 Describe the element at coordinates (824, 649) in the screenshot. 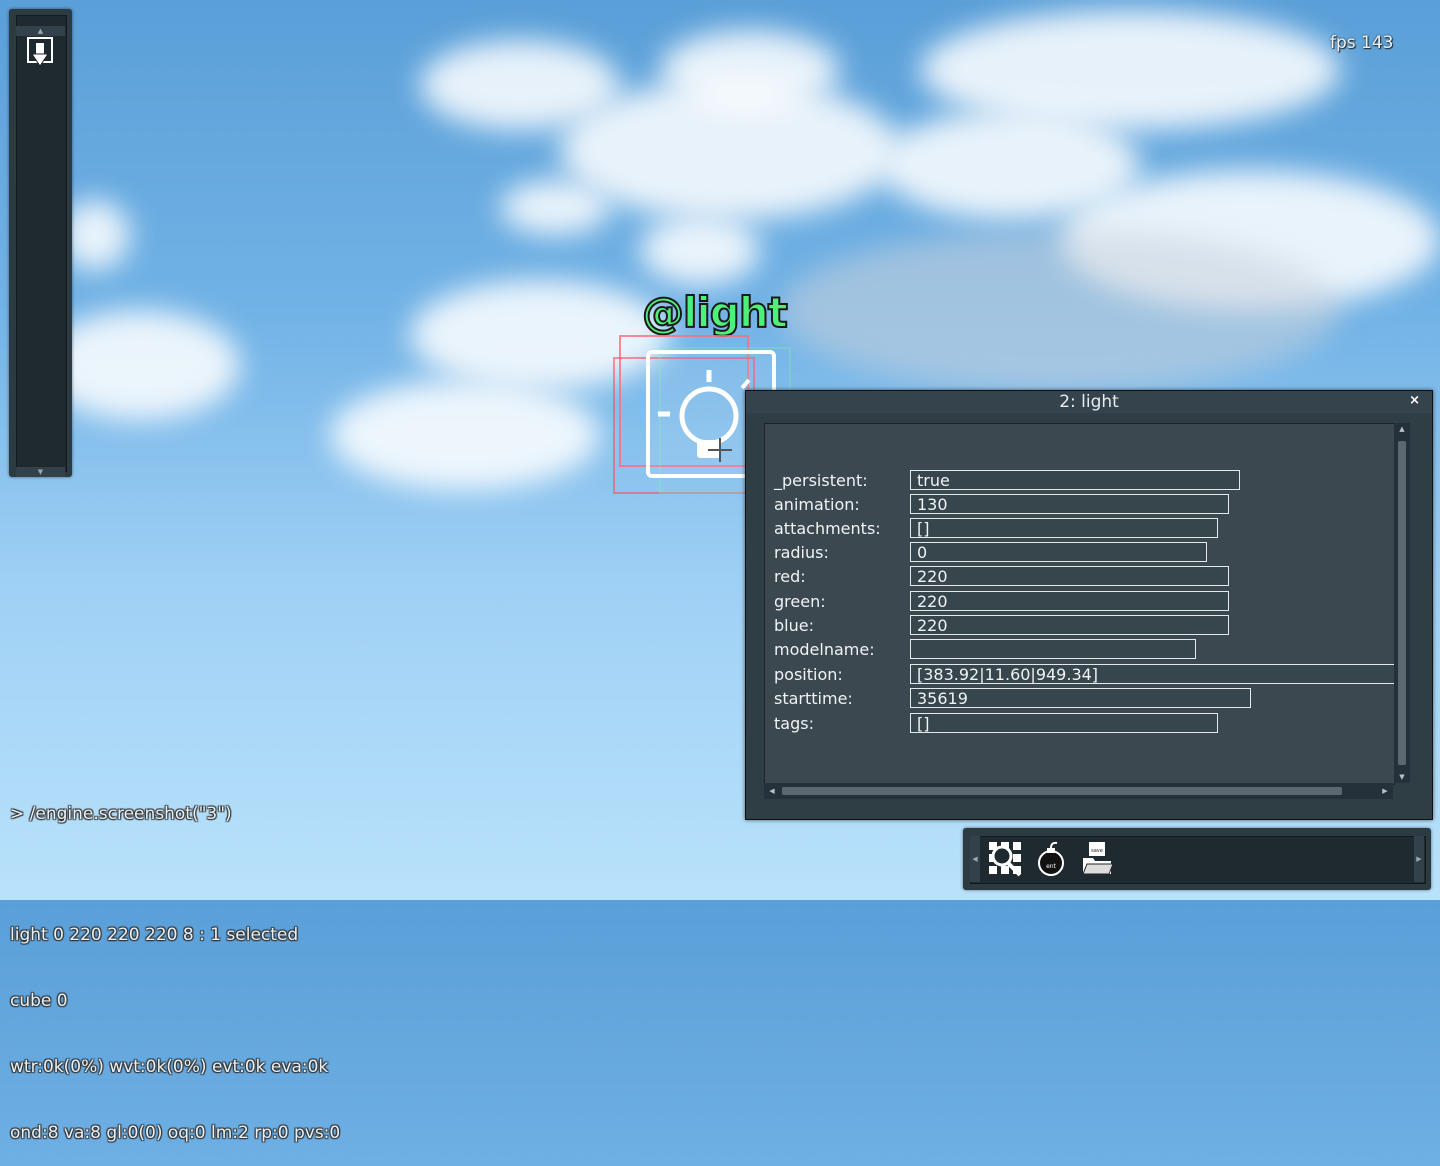

I see `property-label: modelname:` at that location.